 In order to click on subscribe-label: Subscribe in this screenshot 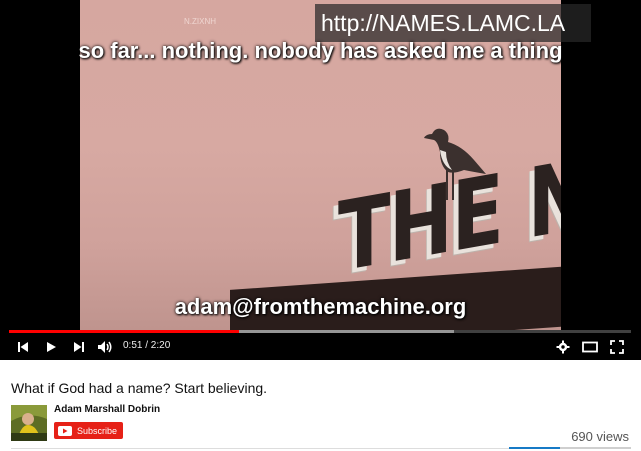, I will do `click(97, 430)`.